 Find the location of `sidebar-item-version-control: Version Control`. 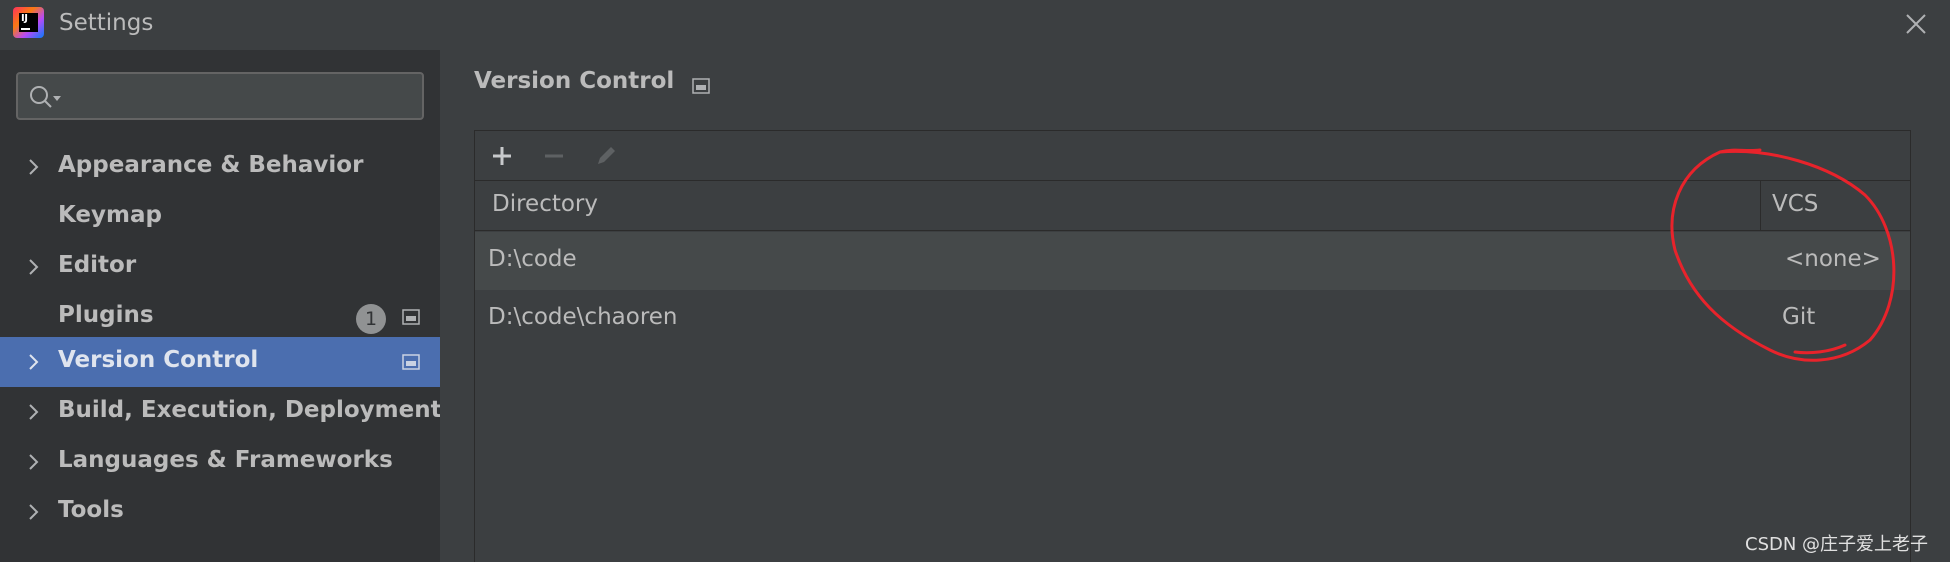

sidebar-item-version-control: Version Control is located at coordinates (220, 362).